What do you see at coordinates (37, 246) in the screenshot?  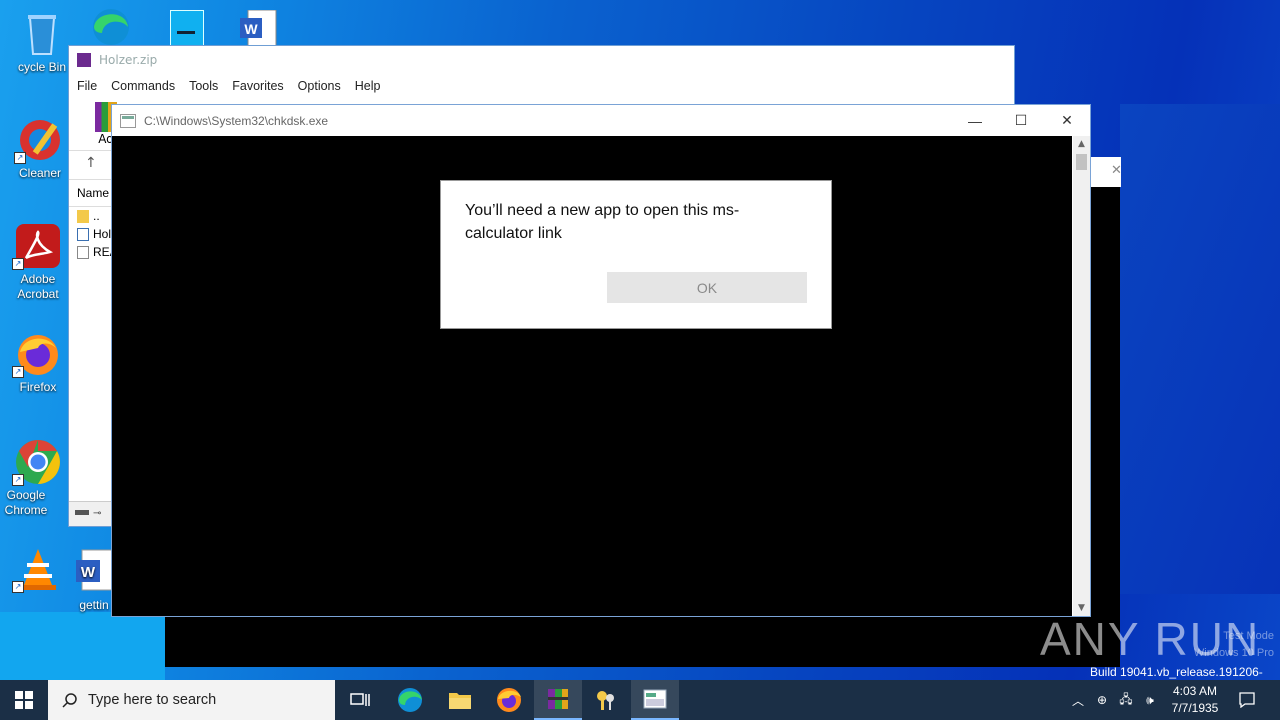 I see `adobe-acrobat-icon: ↗` at bounding box center [37, 246].